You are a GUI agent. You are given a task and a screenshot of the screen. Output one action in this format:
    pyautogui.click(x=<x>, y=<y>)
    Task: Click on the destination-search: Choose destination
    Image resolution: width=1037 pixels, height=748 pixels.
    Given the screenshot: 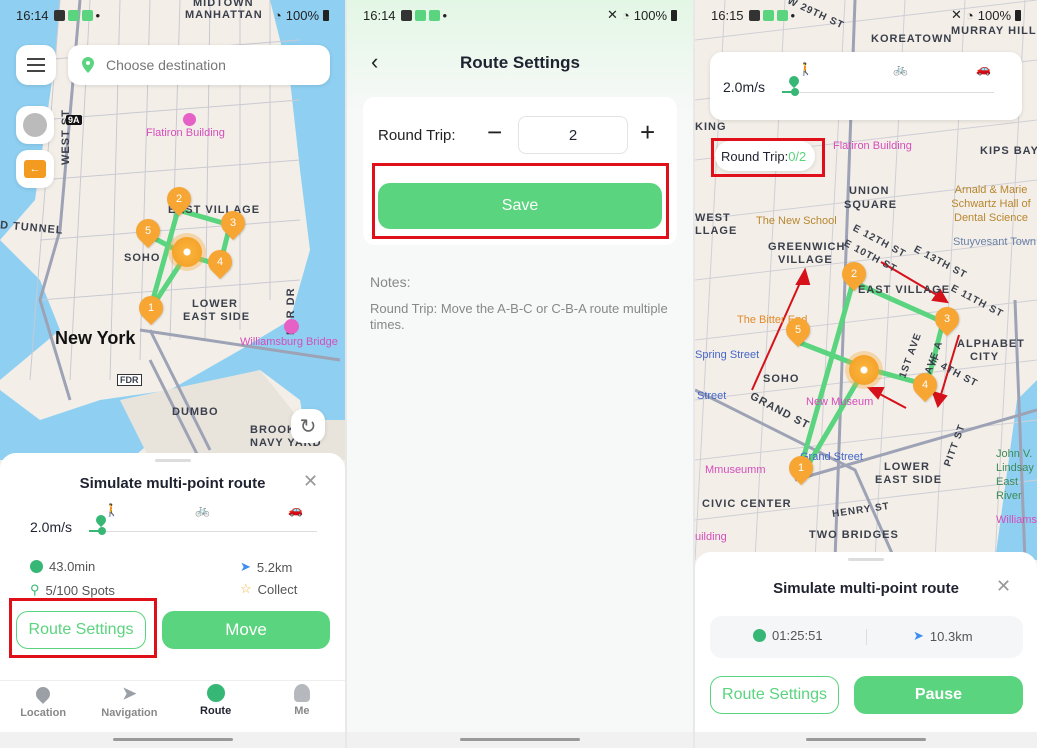 What is the action you would take?
    pyautogui.click(x=199, y=65)
    